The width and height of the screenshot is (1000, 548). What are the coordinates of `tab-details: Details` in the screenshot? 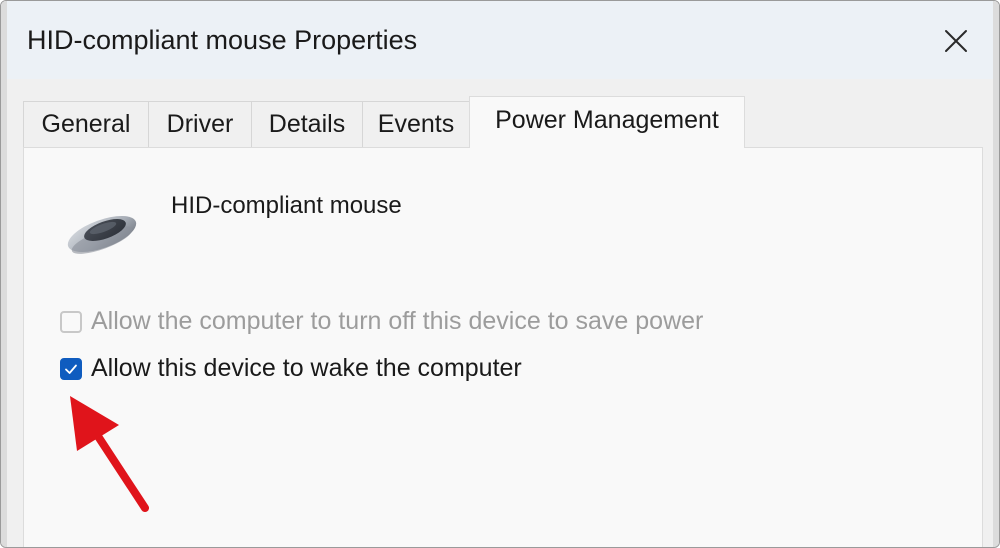 It's located at (307, 124).